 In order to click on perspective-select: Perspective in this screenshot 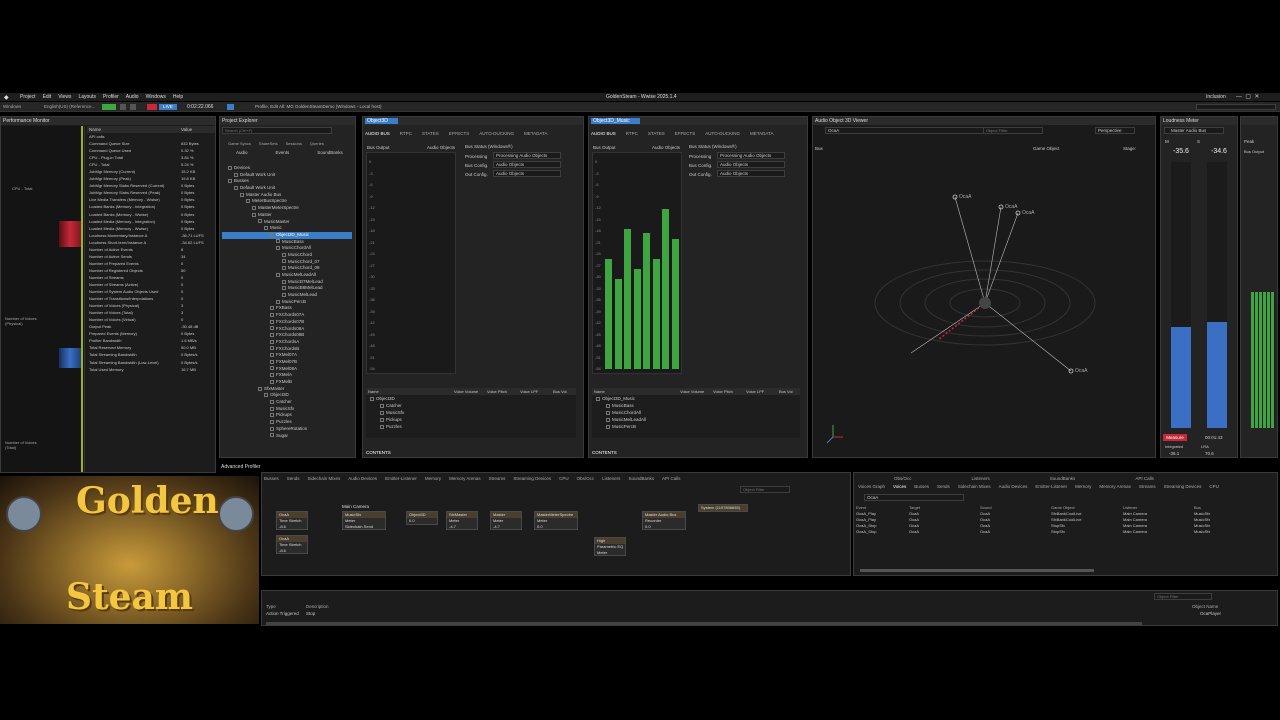, I will do `click(1115, 130)`.